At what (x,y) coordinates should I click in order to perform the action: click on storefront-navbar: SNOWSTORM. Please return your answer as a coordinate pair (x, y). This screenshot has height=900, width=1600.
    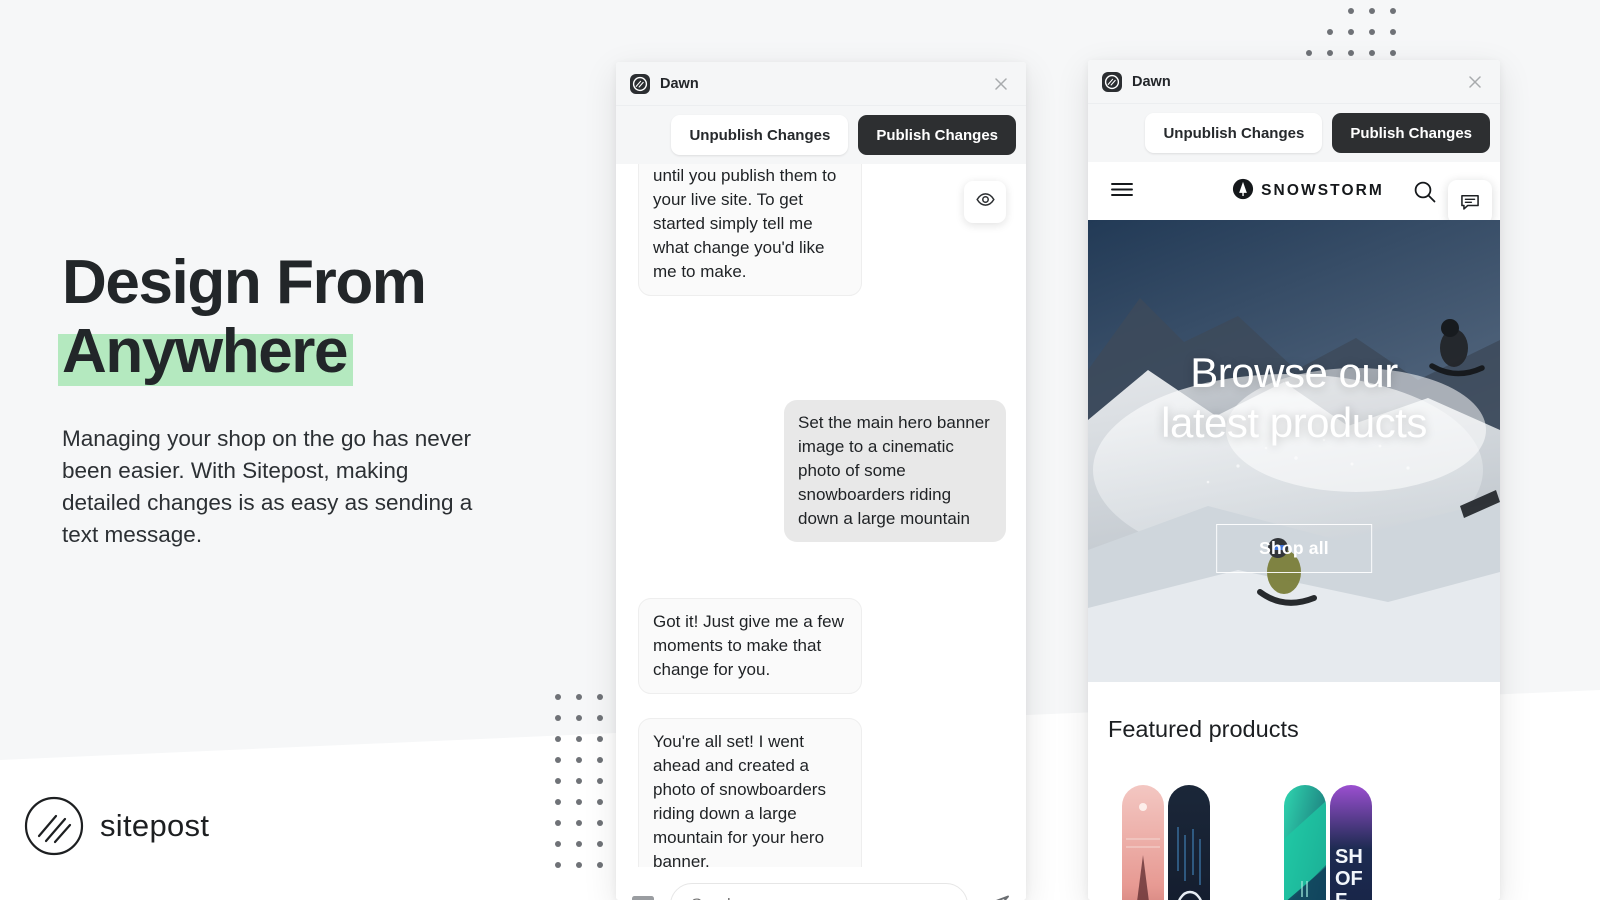
    Looking at the image, I should click on (1294, 193).